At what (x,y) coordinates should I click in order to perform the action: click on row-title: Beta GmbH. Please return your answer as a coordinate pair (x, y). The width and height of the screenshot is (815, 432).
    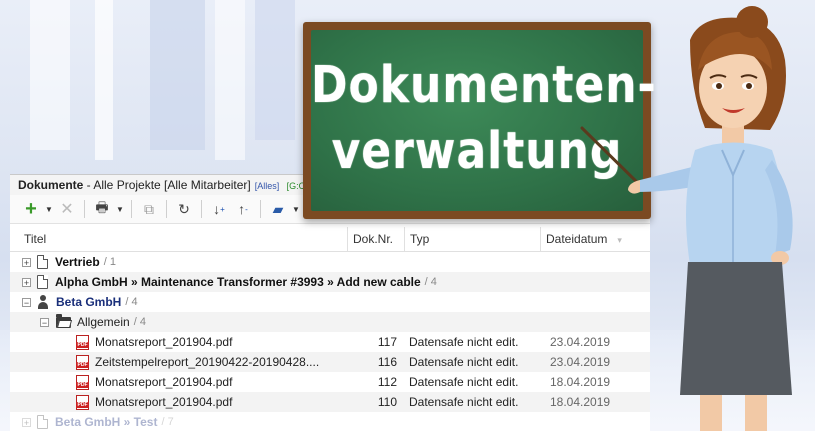
    Looking at the image, I should click on (89, 302).